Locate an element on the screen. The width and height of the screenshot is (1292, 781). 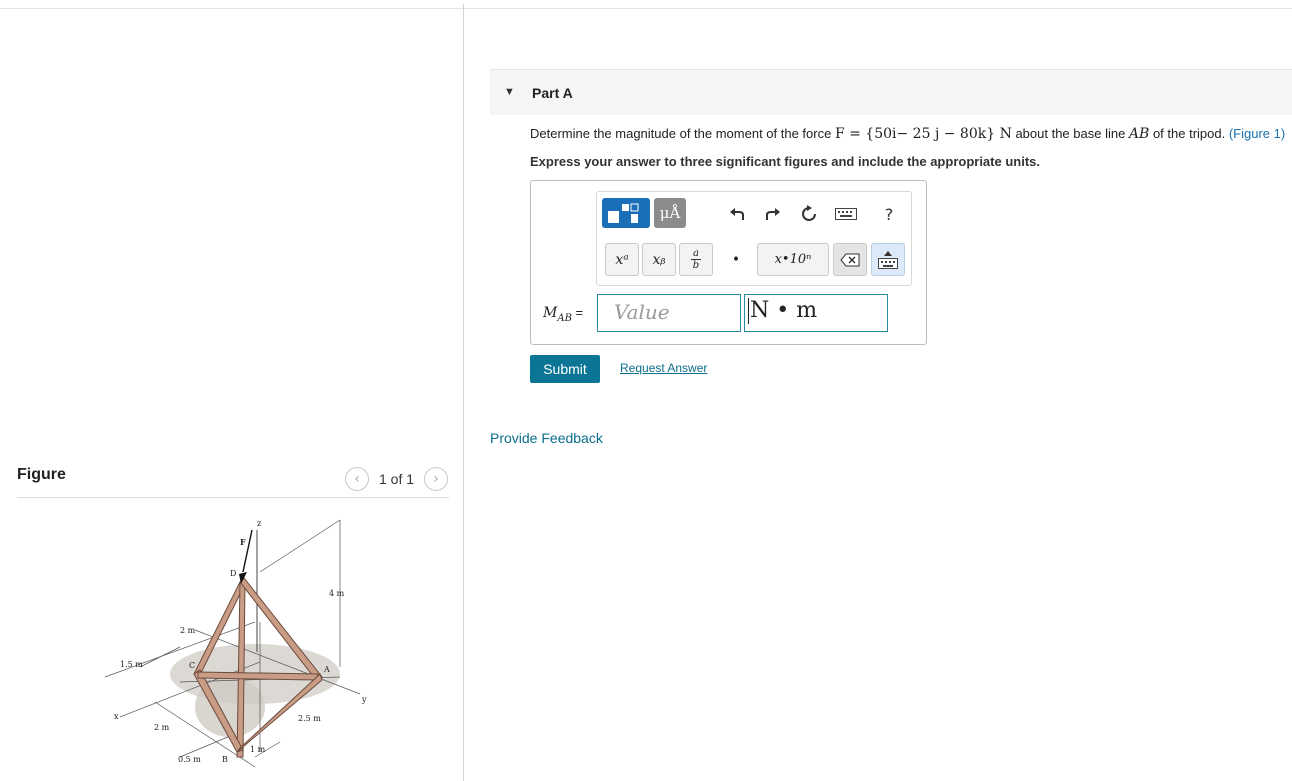
provide-feedback-link: Provide Feedback is located at coordinates (546, 438).